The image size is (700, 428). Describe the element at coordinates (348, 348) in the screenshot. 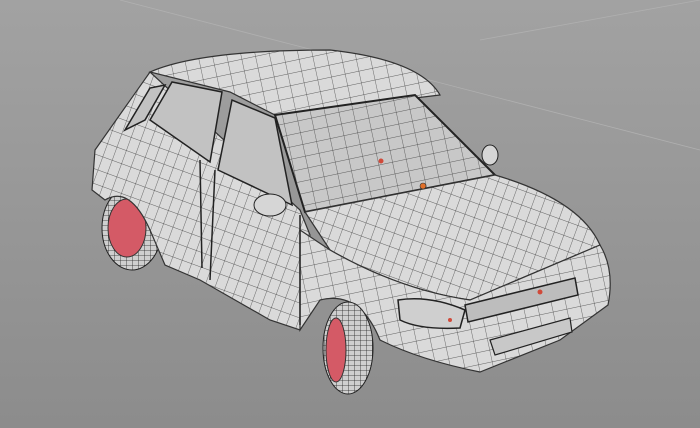

I see `front-wheel` at that location.